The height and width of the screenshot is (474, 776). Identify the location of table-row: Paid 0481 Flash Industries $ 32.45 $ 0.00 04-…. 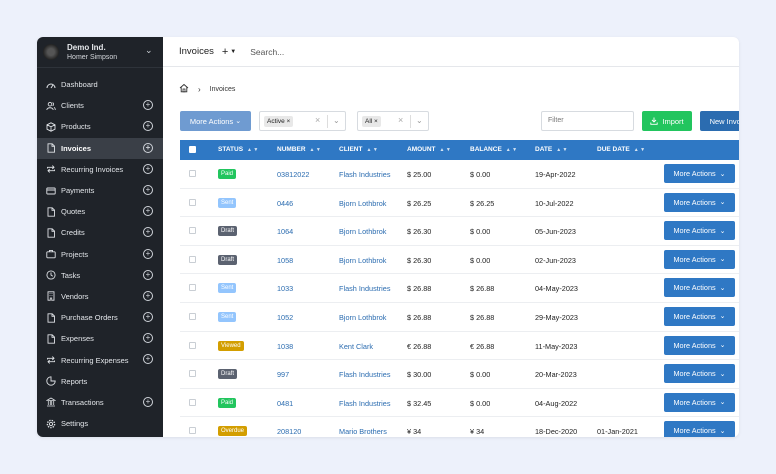
(459, 403).